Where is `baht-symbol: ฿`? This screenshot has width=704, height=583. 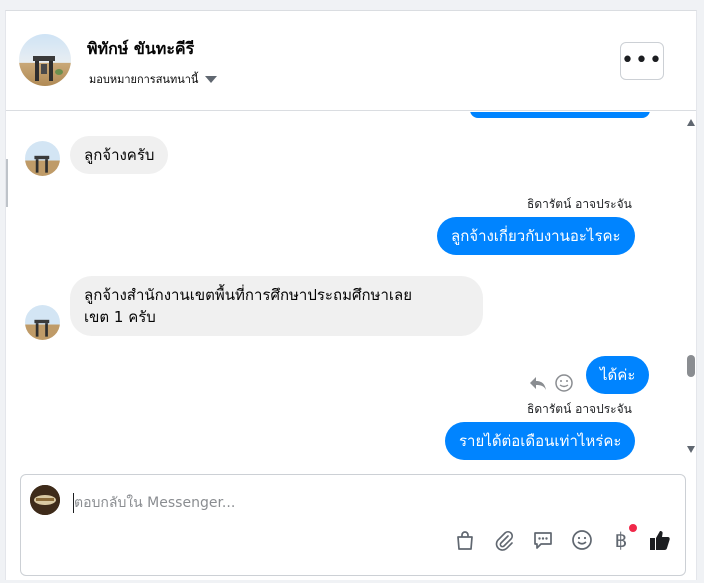
baht-symbol: ฿ is located at coordinates (621, 540).